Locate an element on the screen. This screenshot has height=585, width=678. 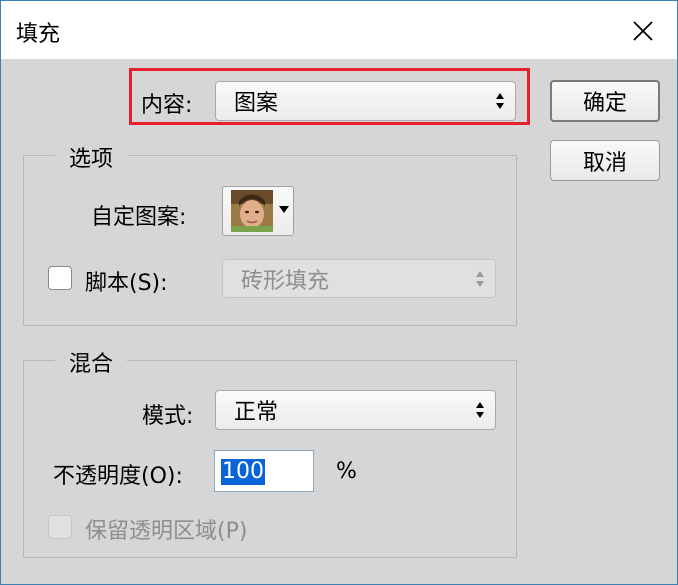
close-button is located at coordinates (643, 31).